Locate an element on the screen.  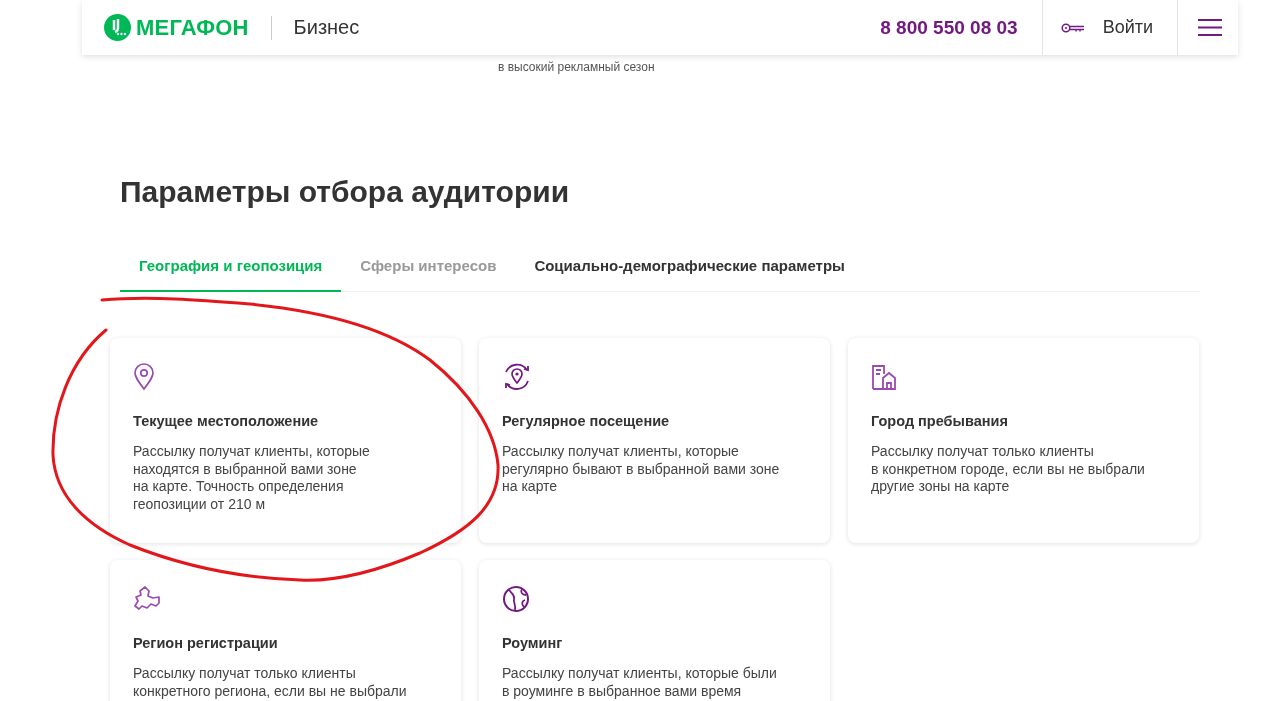
section-title: Параметры отбора аудитории is located at coordinates (345, 192).